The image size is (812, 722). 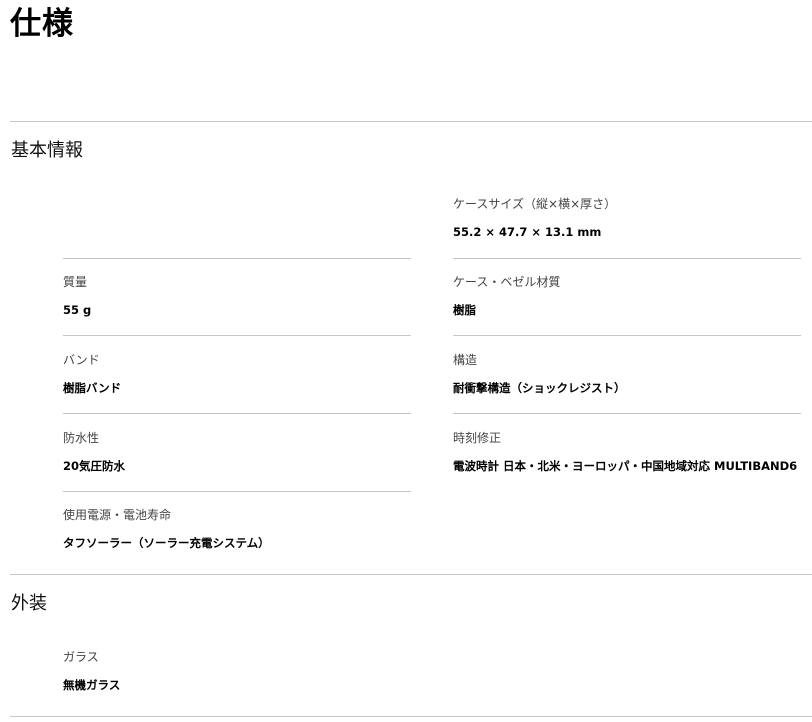 I want to click on section-heading-basic-info: 基本情報, so click(x=47, y=150).